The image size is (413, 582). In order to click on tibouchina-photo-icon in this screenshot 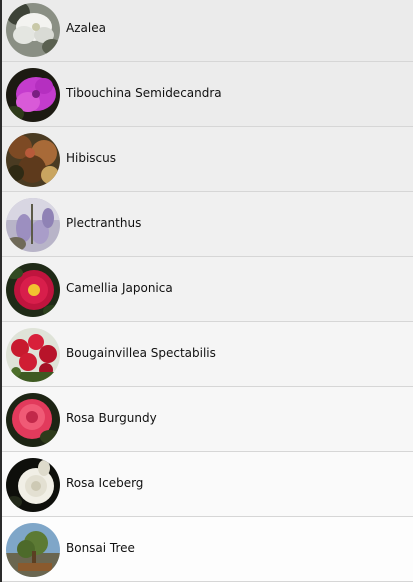, I will do `click(33, 95)`.